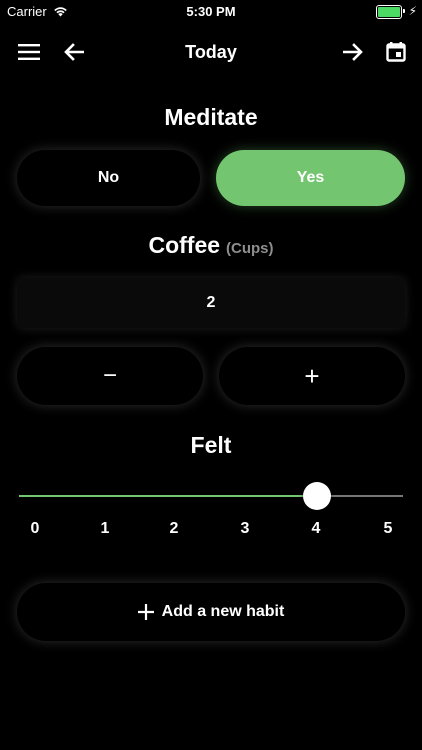 Image resolution: width=422 pixels, height=750 pixels. I want to click on meditate-no-label: No, so click(108, 177).